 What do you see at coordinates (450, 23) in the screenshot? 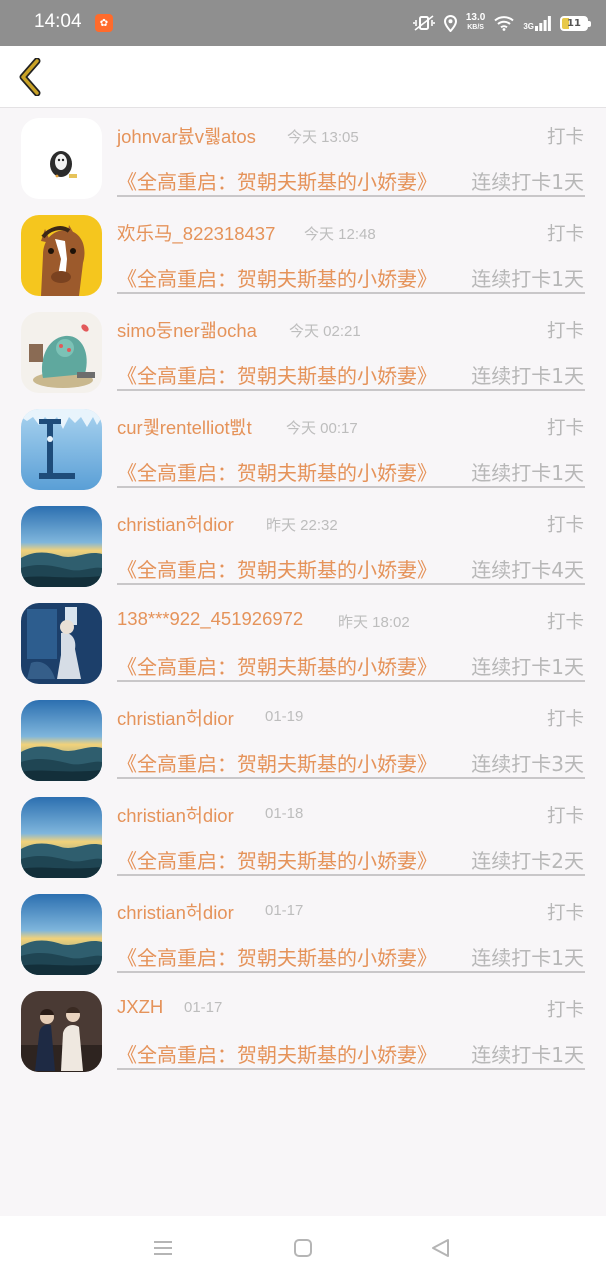
I see `location-icon` at bounding box center [450, 23].